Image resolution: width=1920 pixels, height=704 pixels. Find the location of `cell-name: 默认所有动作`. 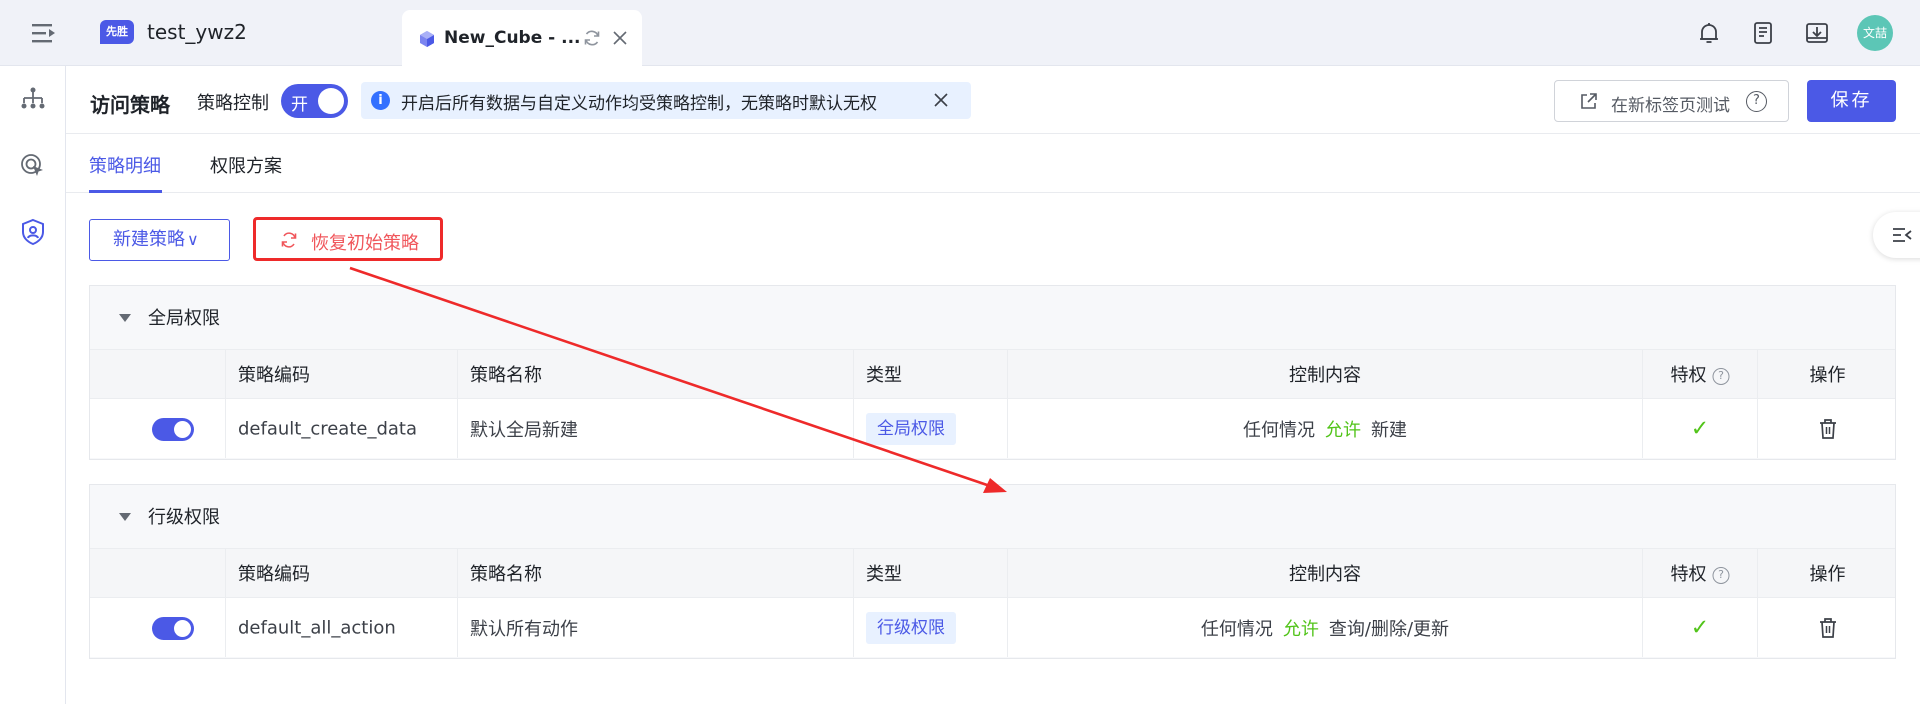

cell-name: 默认所有动作 is located at coordinates (655, 627).